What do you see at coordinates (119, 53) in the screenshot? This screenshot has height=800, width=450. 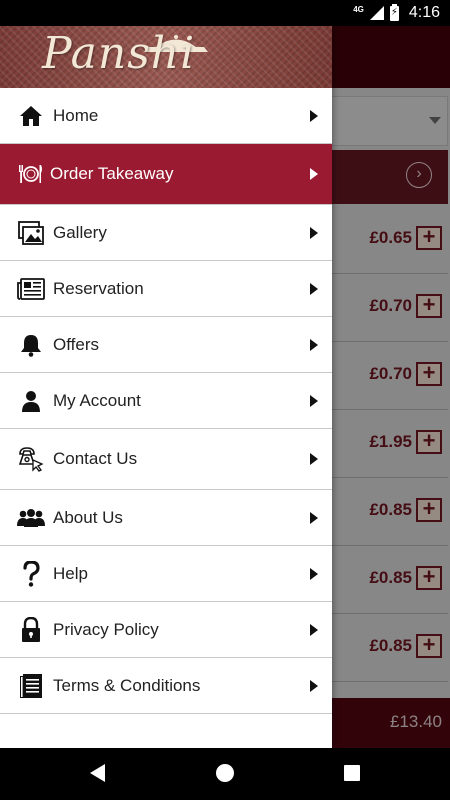 I see `brand-logo: Panshi` at bounding box center [119, 53].